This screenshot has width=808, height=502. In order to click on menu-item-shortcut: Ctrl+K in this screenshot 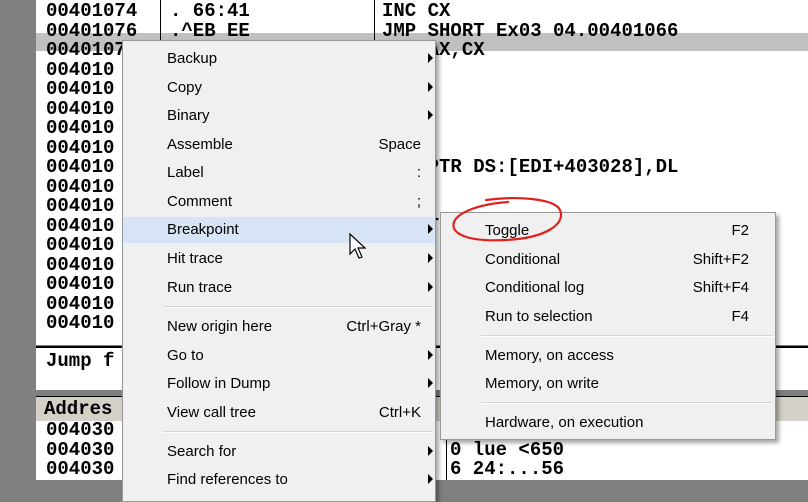, I will do `click(399, 412)`.